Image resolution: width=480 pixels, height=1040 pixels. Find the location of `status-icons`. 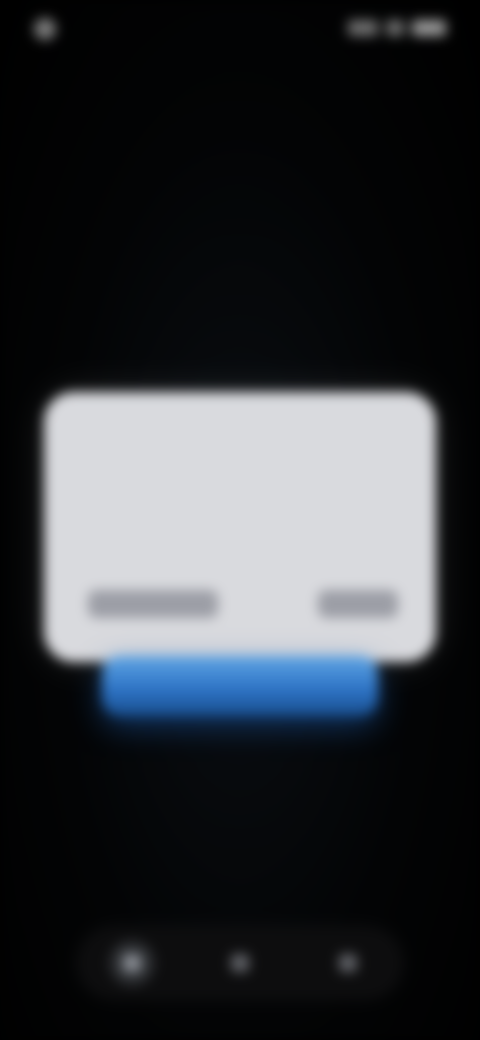

status-icons is located at coordinates (397, 28).